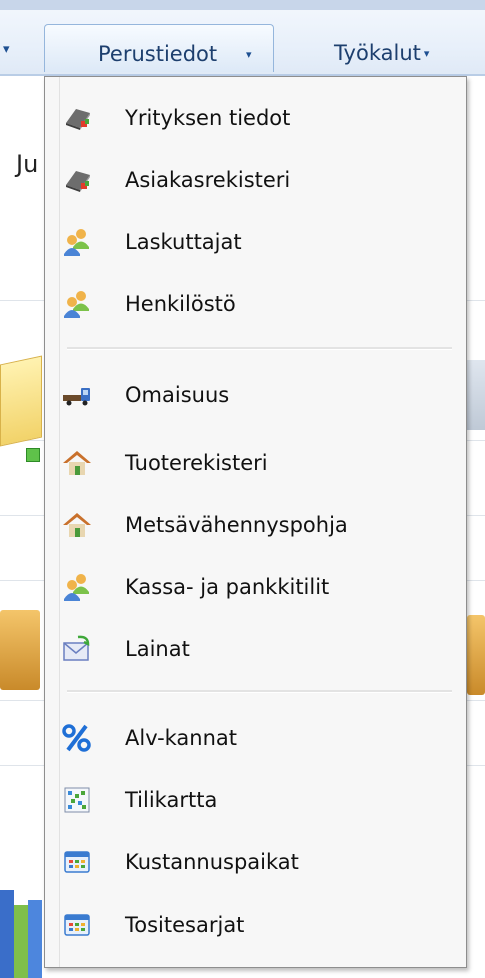 The width and height of the screenshot is (485, 978). What do you see at coordinates (255, 650) in the screenshot?
I see `menu-item-lainat: Lainat` at bounding box center [255, 650].